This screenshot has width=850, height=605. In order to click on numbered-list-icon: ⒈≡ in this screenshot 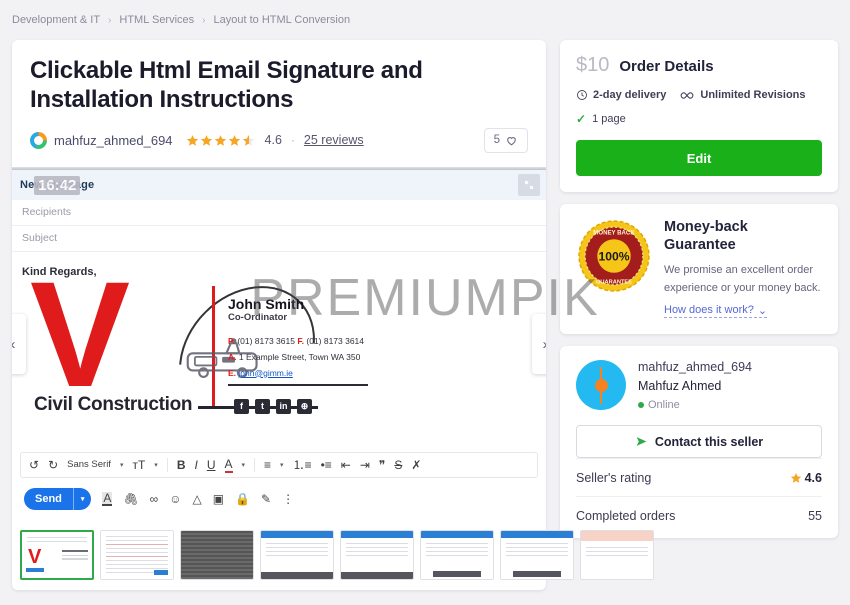, I will do `click(302, 464)`.